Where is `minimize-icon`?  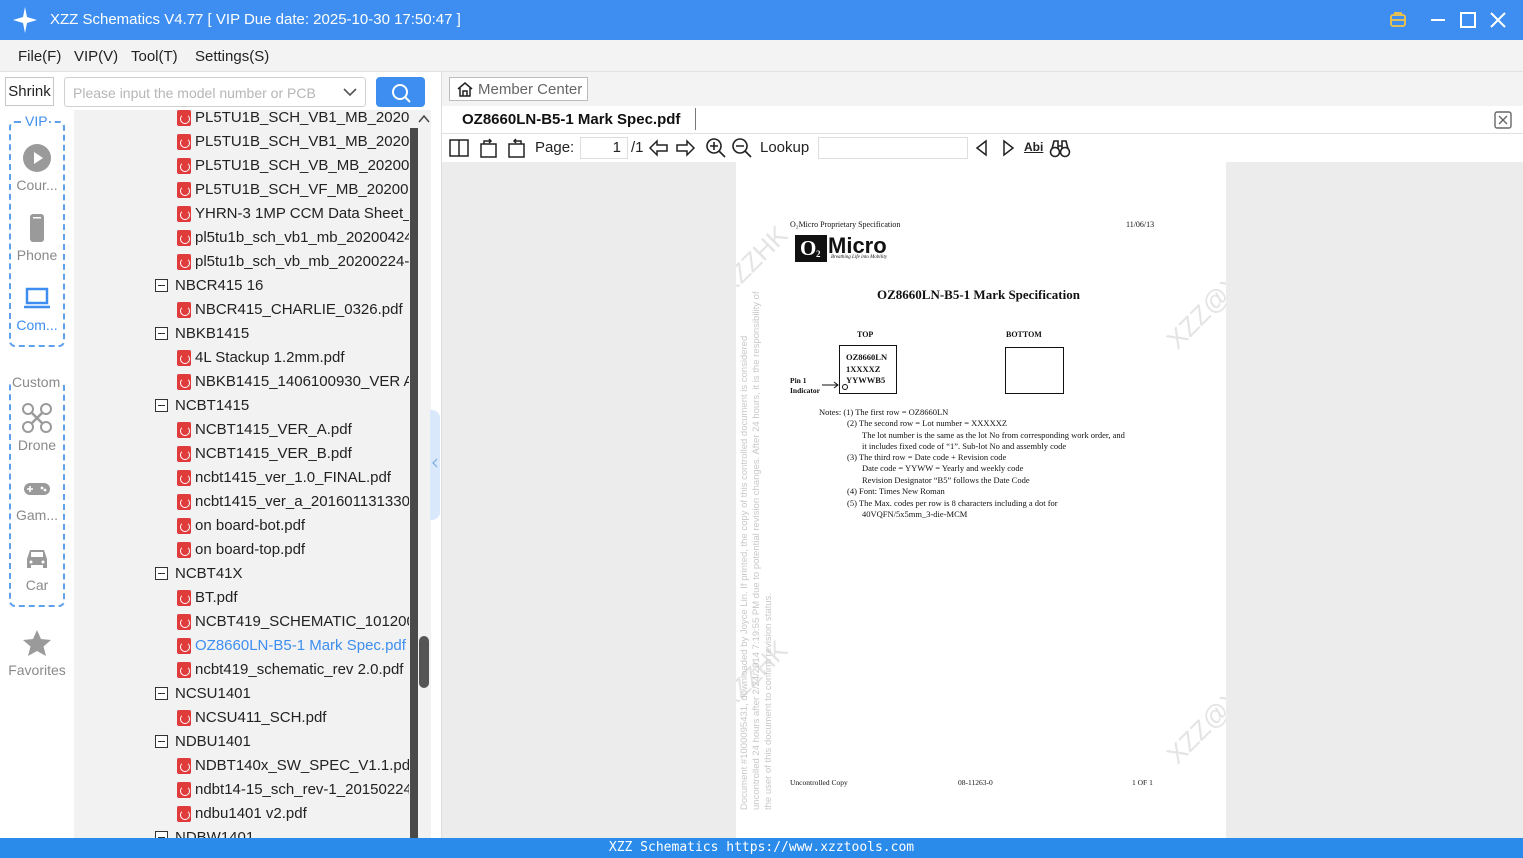
minimize-icon is located at coordinates (1438, 20).